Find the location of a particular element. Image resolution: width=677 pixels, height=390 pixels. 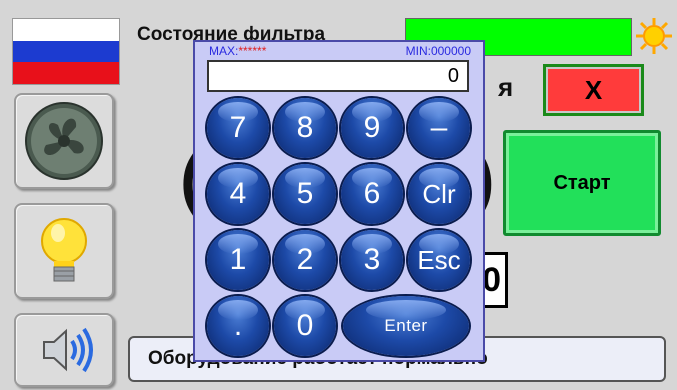

key-0-label: 0 is located at coordinates (305, 325).